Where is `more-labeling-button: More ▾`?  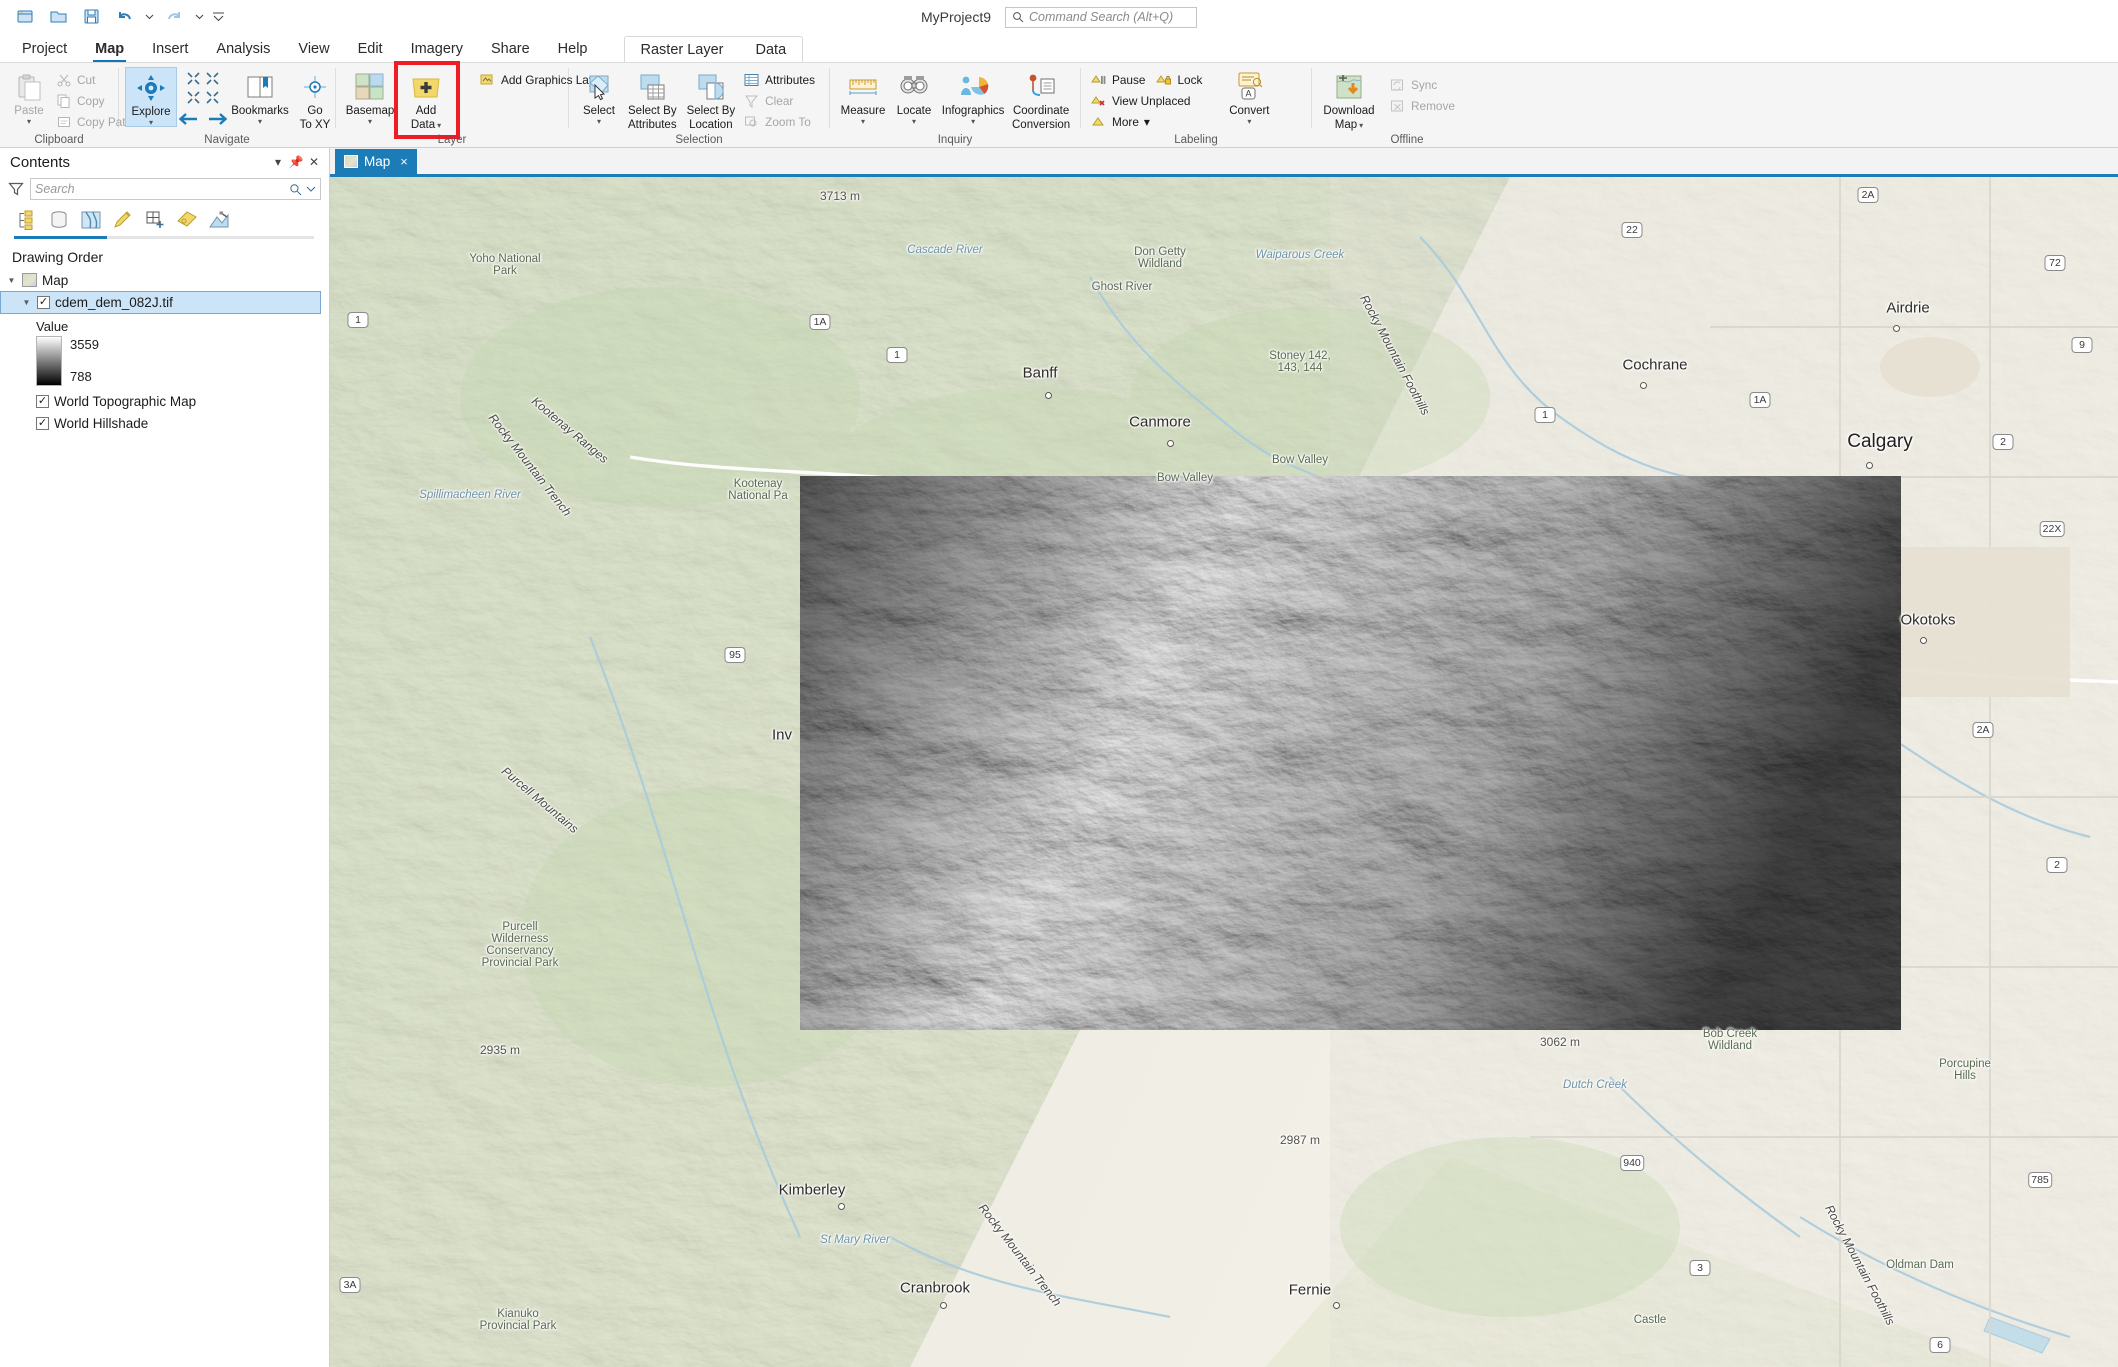
more-labeling-button: More ▾ is located at coordinates (1148, 121).